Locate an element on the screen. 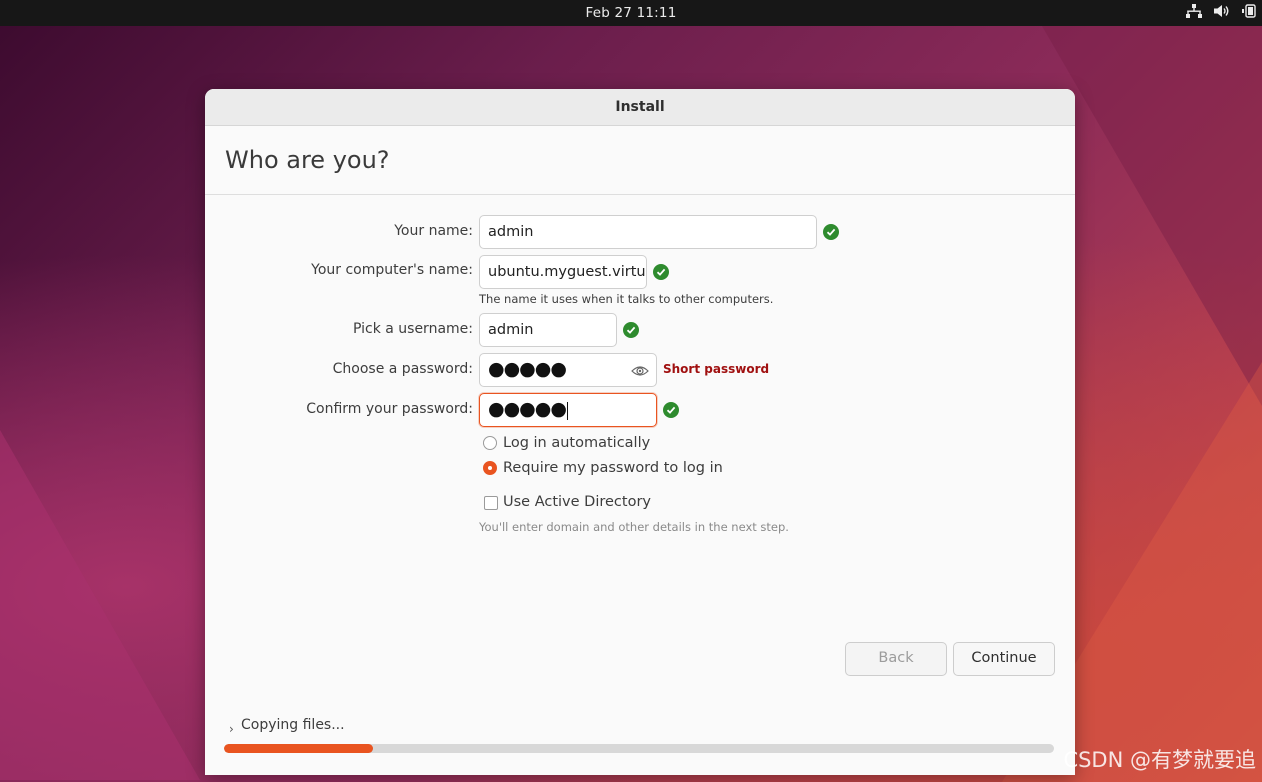  install-progress-bar is located at coordinates (639, 748).